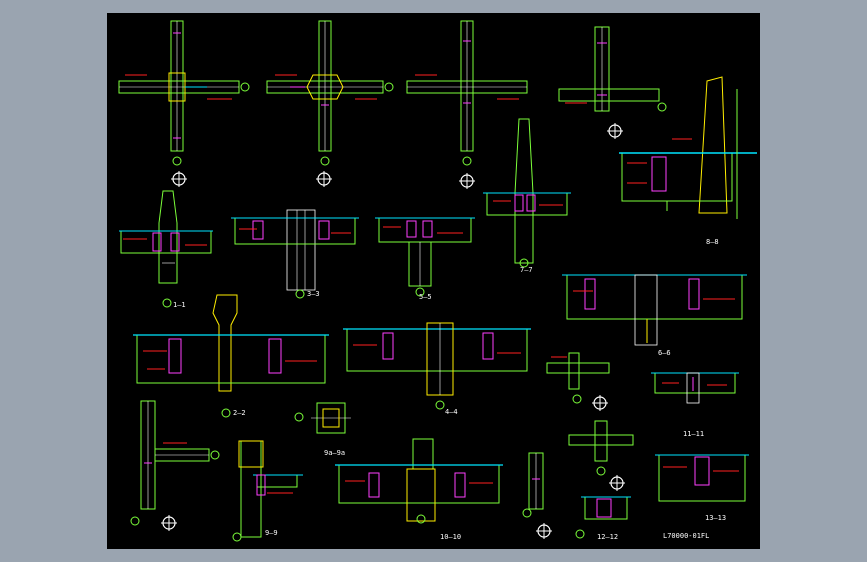 Image resolution: width=867 pixels, height=562 pixels. Describe the element at coordinates (578, 382) in the screenshot. I see `small-joint-mid` at that location.